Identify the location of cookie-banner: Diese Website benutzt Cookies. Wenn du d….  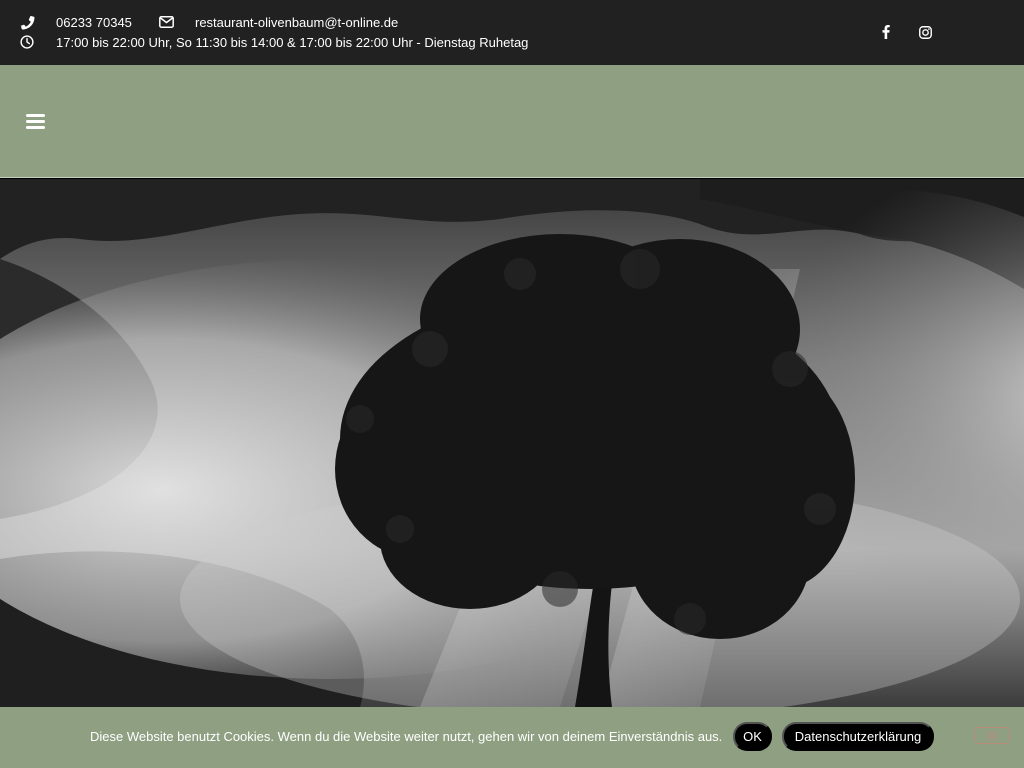
(512, 737).